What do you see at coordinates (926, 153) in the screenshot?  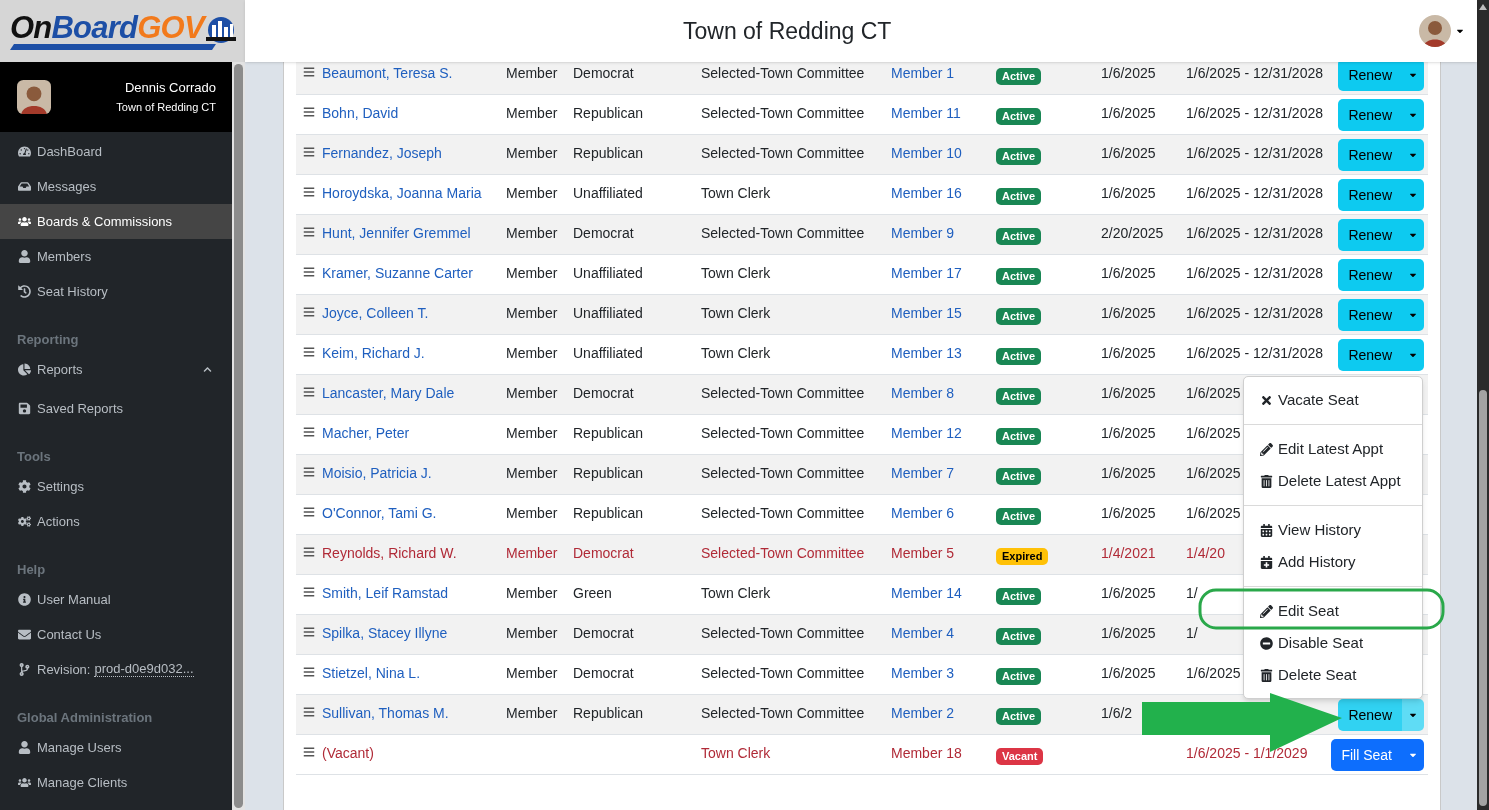 I see `seat-link: Member 10` at bounding box center [926, 153].